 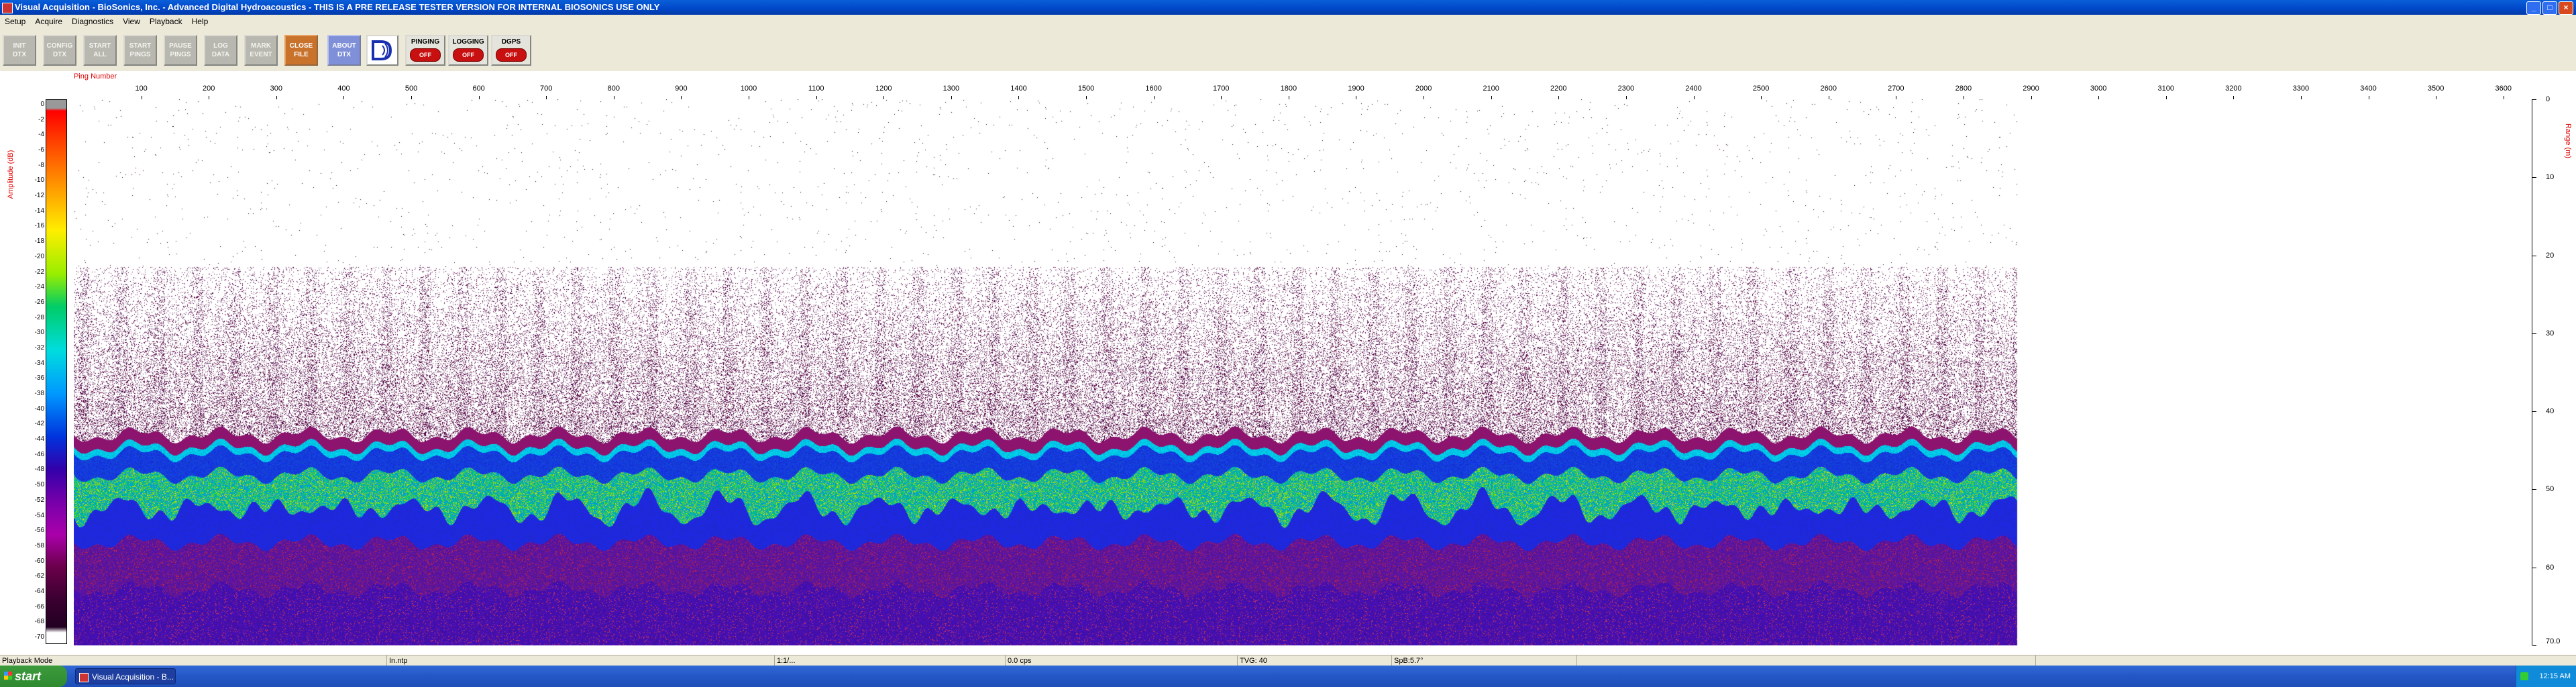 I want to click on menu-diagnostics: Diagnostics, so click(x=92, y=21).